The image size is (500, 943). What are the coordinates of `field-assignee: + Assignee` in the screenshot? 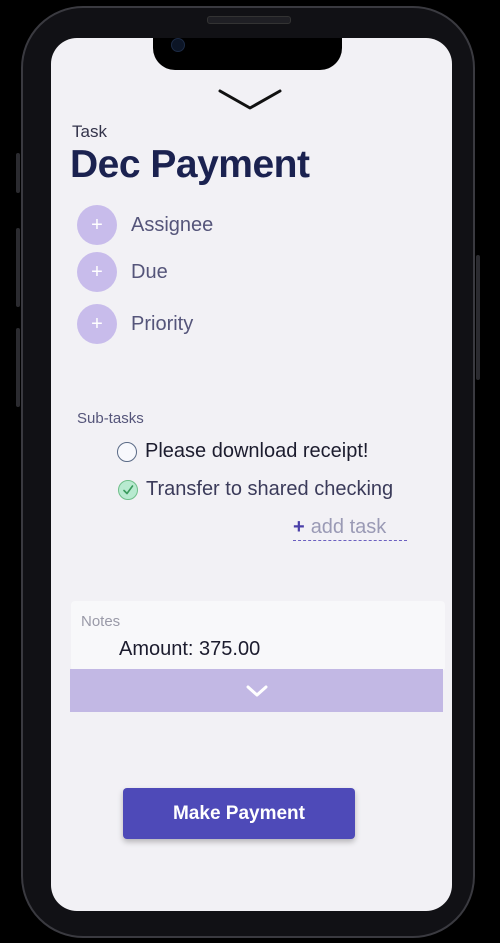 It's located at (145, 225).